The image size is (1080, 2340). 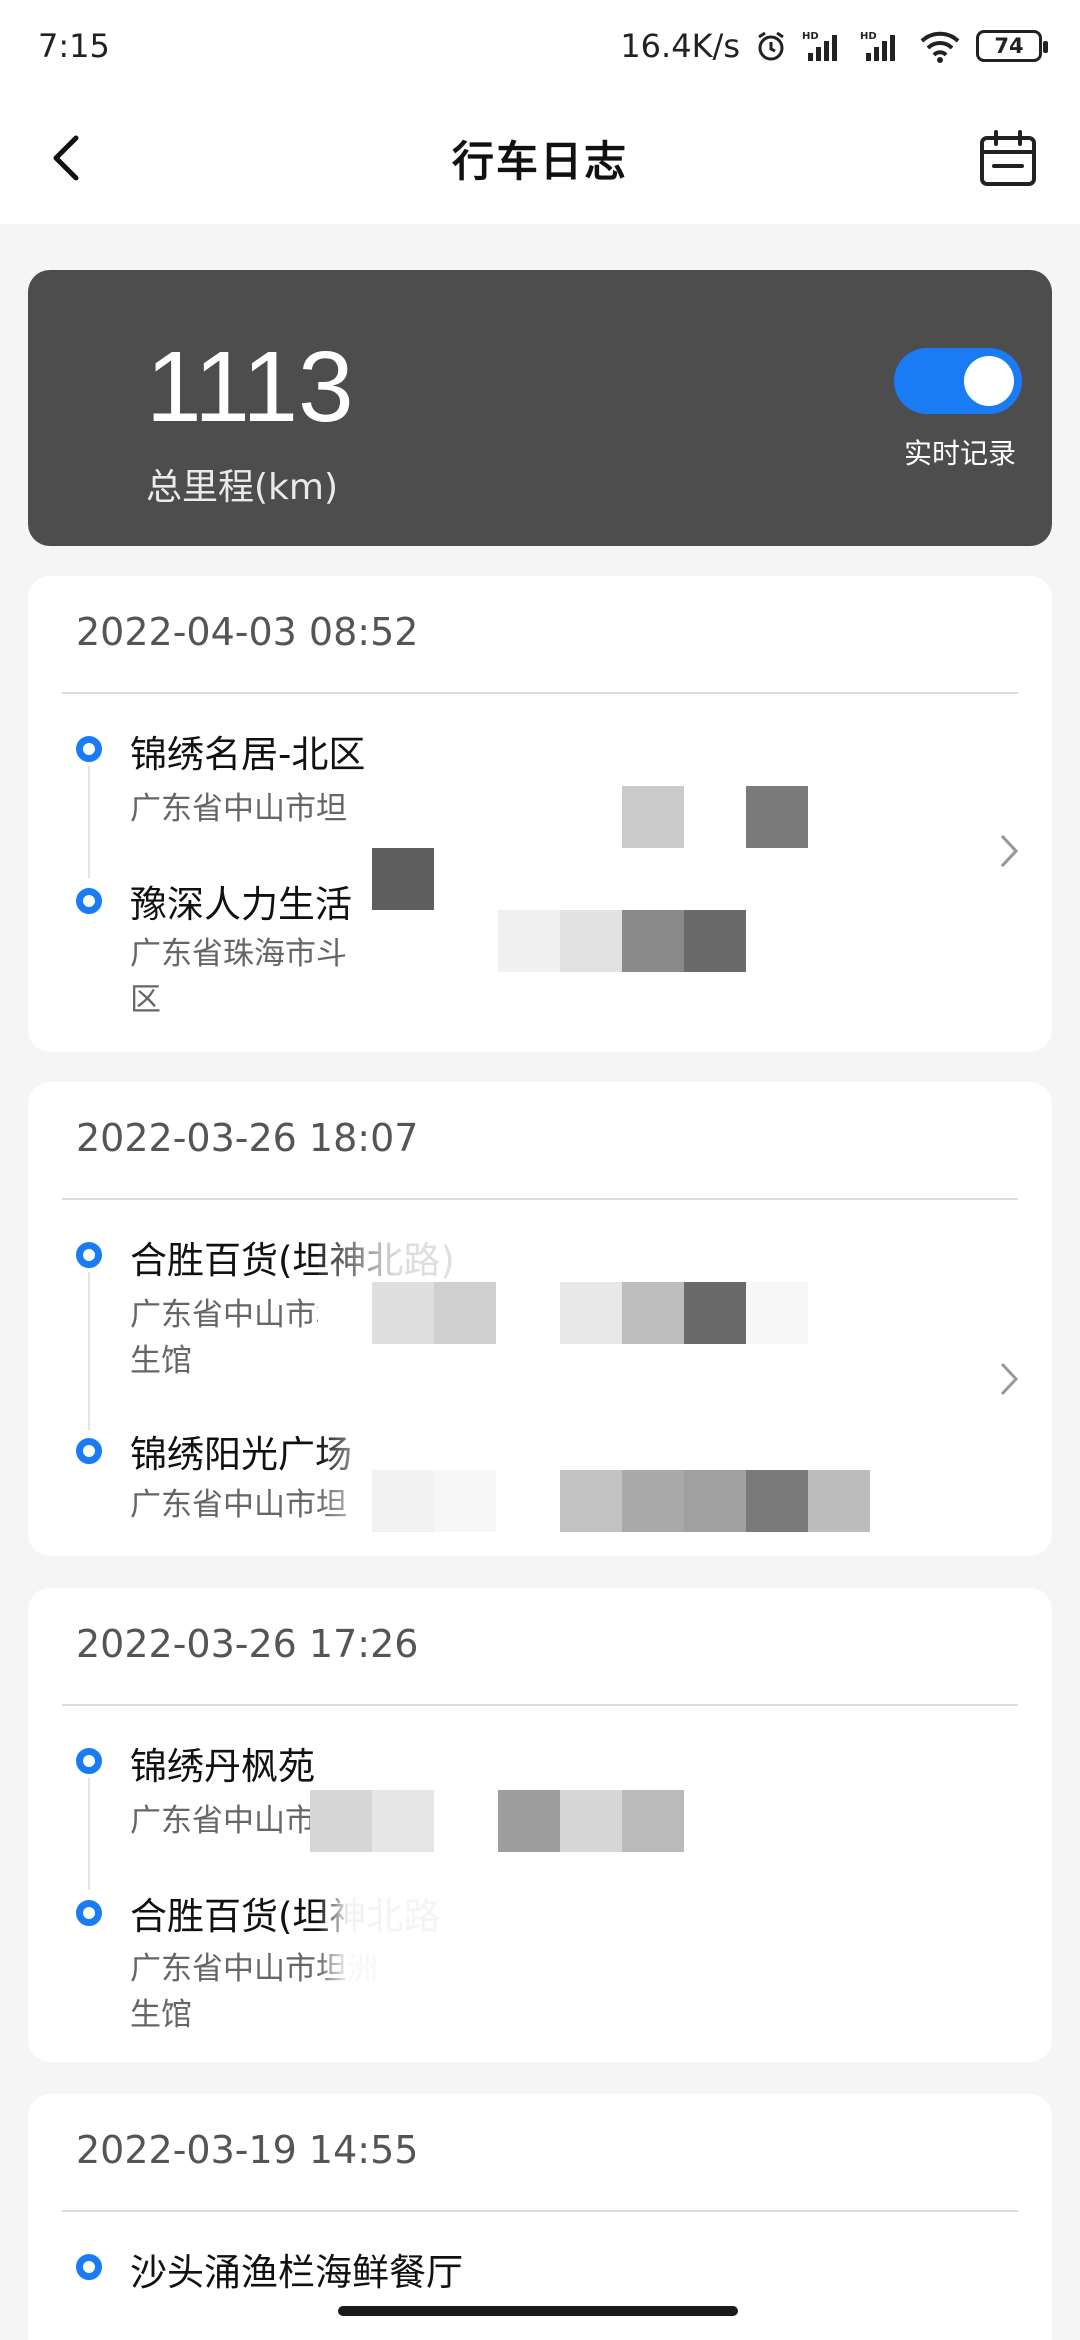 I want to click on home-indicator, so click(x=538, y=2311).